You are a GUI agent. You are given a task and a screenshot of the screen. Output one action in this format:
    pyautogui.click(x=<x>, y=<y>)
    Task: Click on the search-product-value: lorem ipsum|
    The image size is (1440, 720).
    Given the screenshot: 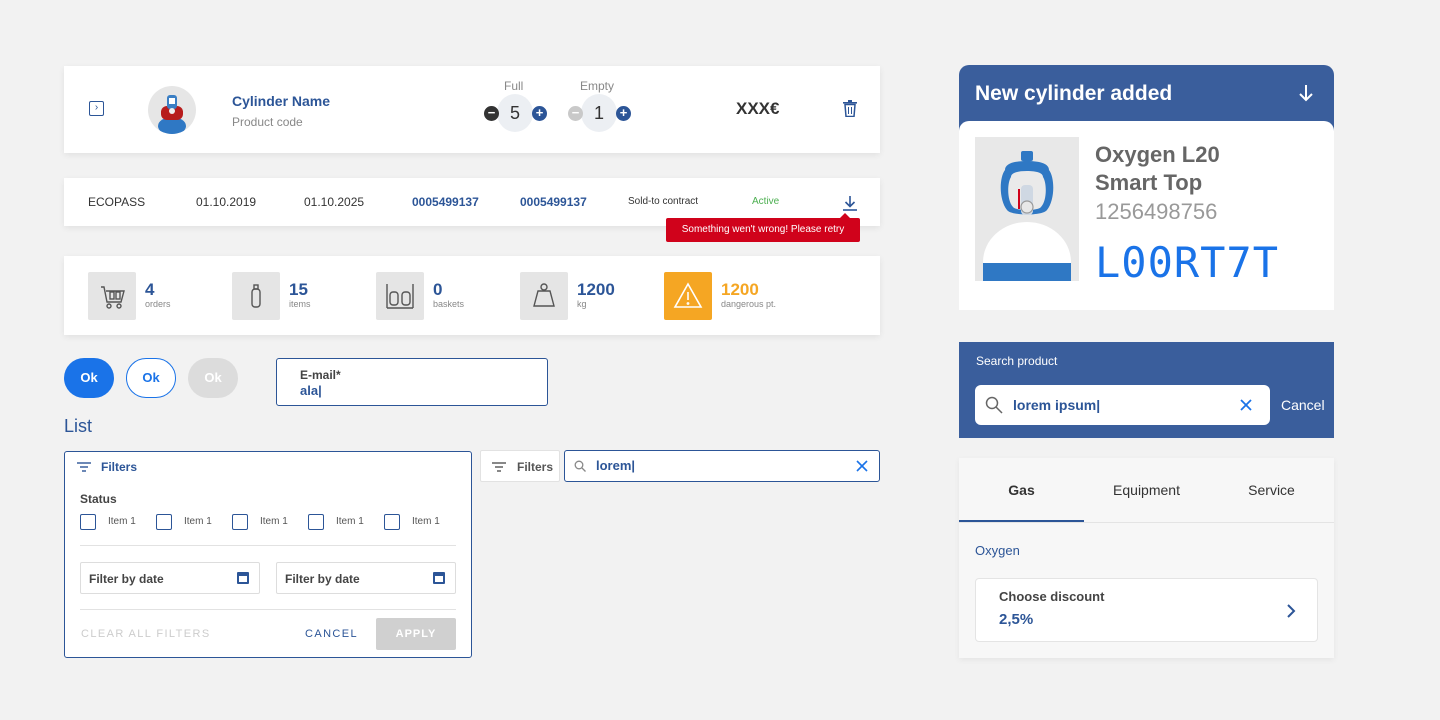 What is the action you would take?
    pyautogui.click(x=1056, y=405)
    